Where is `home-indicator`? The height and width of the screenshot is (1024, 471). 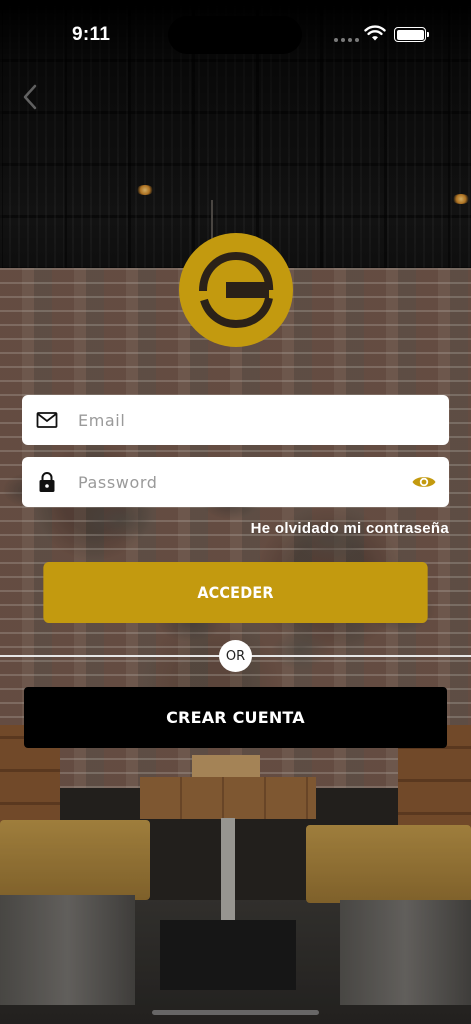
home-indicator is located at coordinates (235, 1012).